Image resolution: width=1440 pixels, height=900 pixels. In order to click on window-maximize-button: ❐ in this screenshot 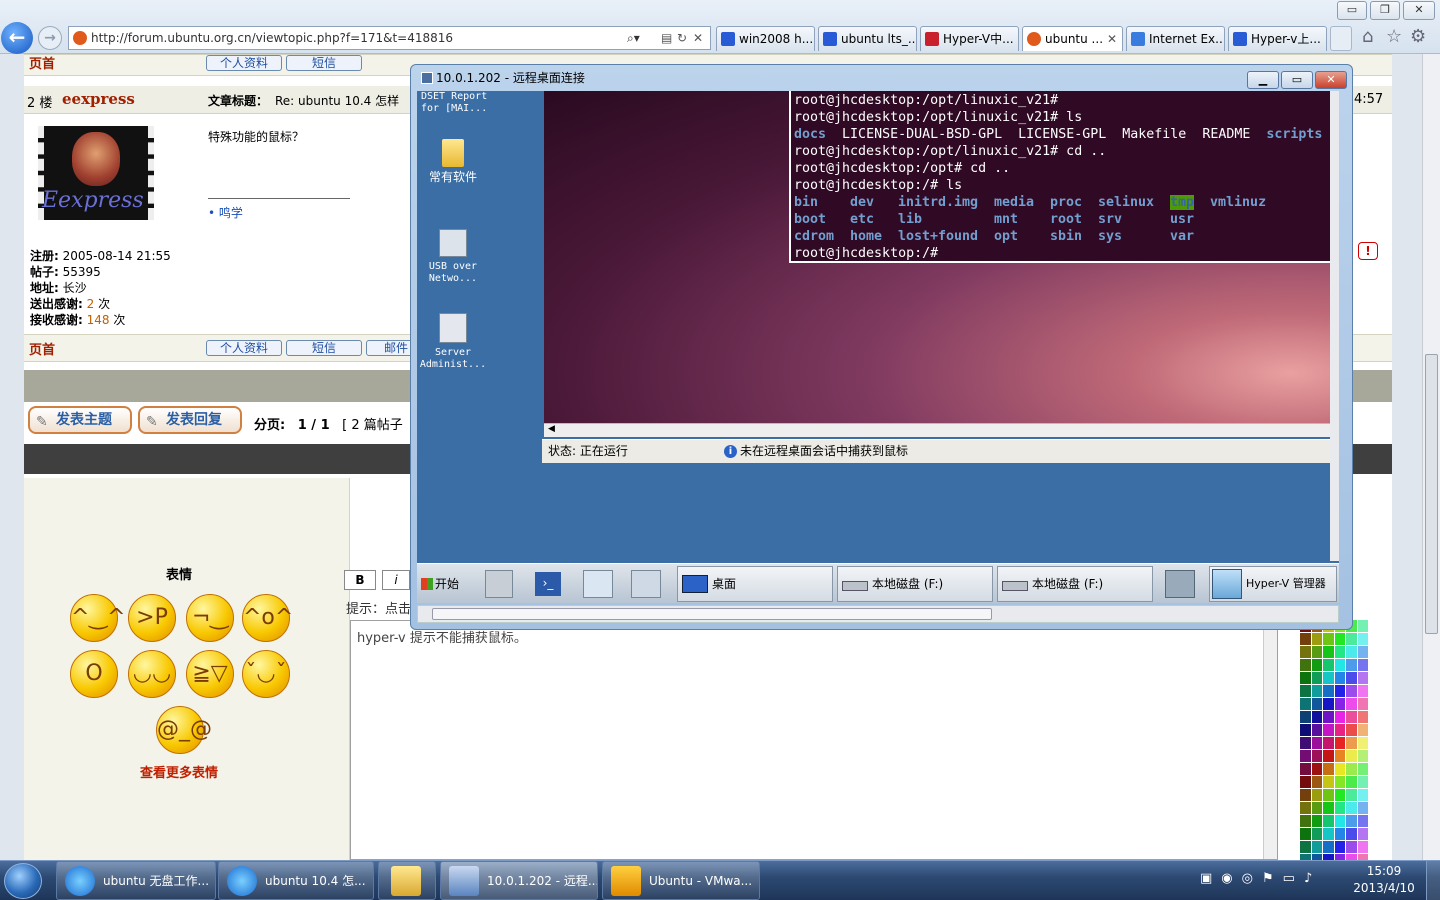, I will do `click(1385, 10)`.